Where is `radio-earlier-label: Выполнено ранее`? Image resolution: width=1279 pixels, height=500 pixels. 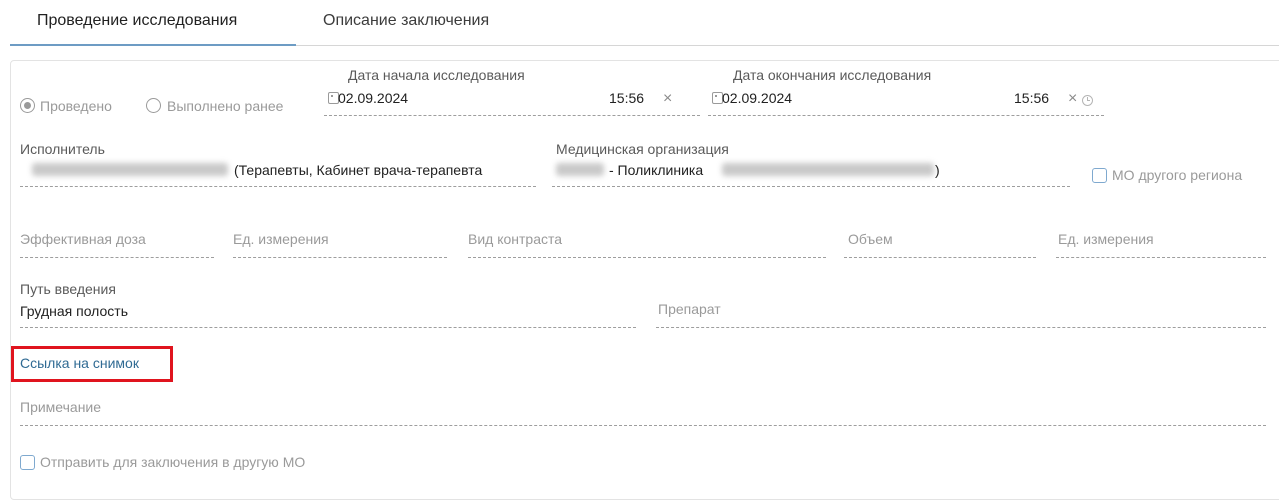
radio-earlier-label: Выполнено ранее is located at coordinates (225, 106).